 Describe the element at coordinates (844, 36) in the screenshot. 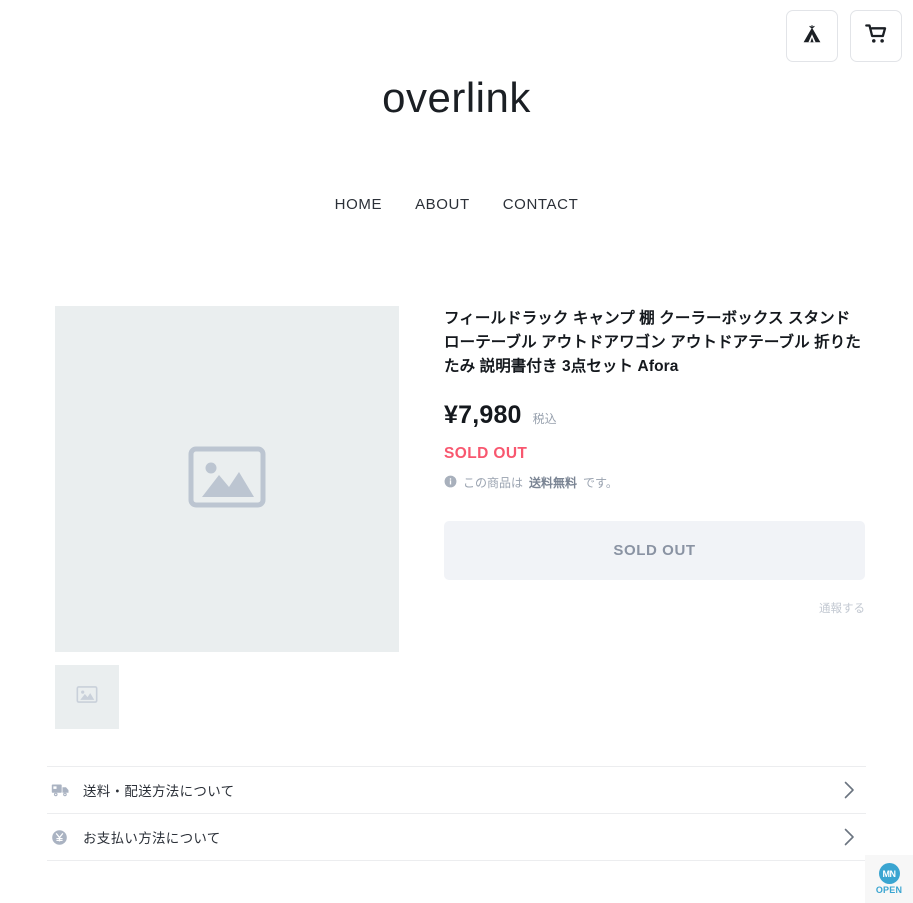

I see `header-icon-group` at that location.